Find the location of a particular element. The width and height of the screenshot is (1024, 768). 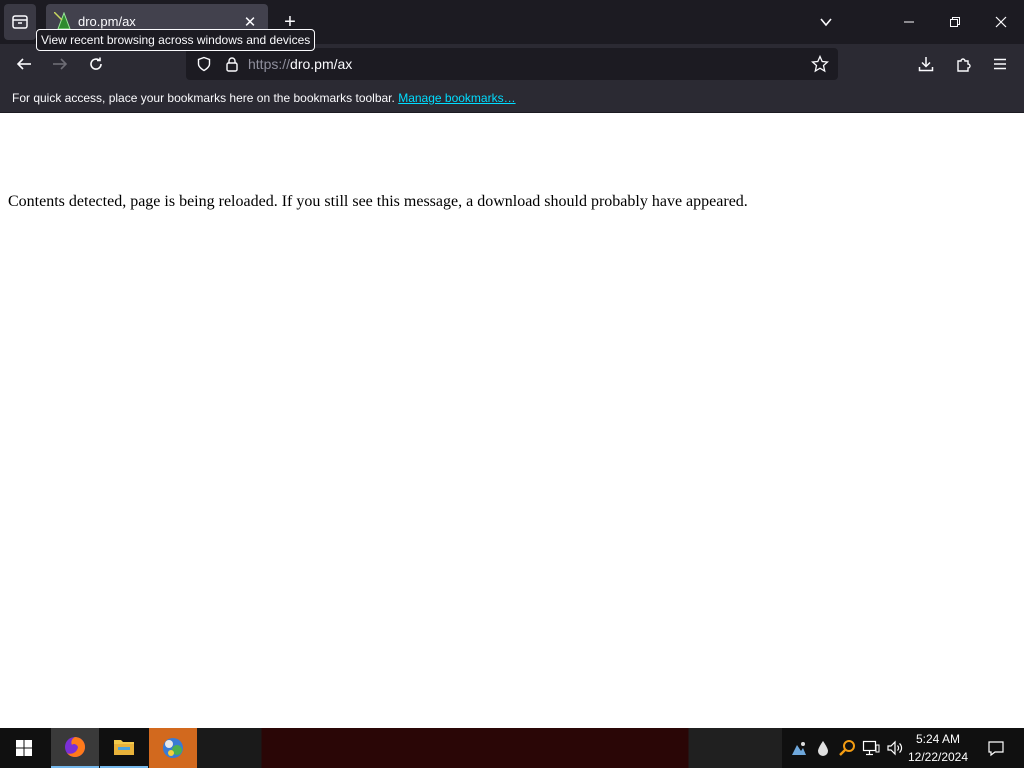

window-close-button is located at coordinates (1001, 22).